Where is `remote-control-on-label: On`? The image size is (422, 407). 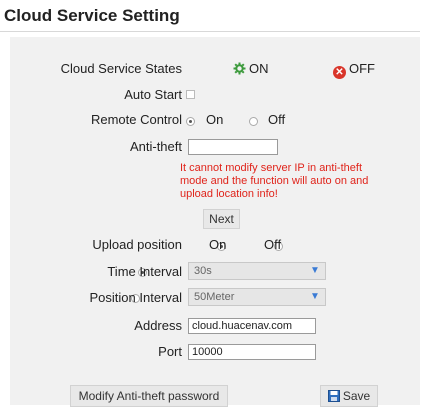
remote-control-on-label: On is located at coordinates (215, 119).